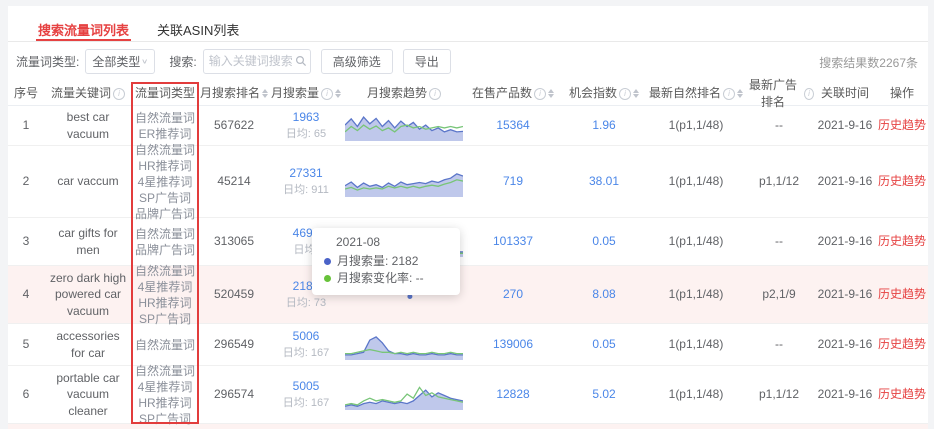 The height and width of the screenshot is (429, 934). What do you see at coordinates (251, 61) in the screenshot?
I see `search-input` at bounding box center [251, 61].